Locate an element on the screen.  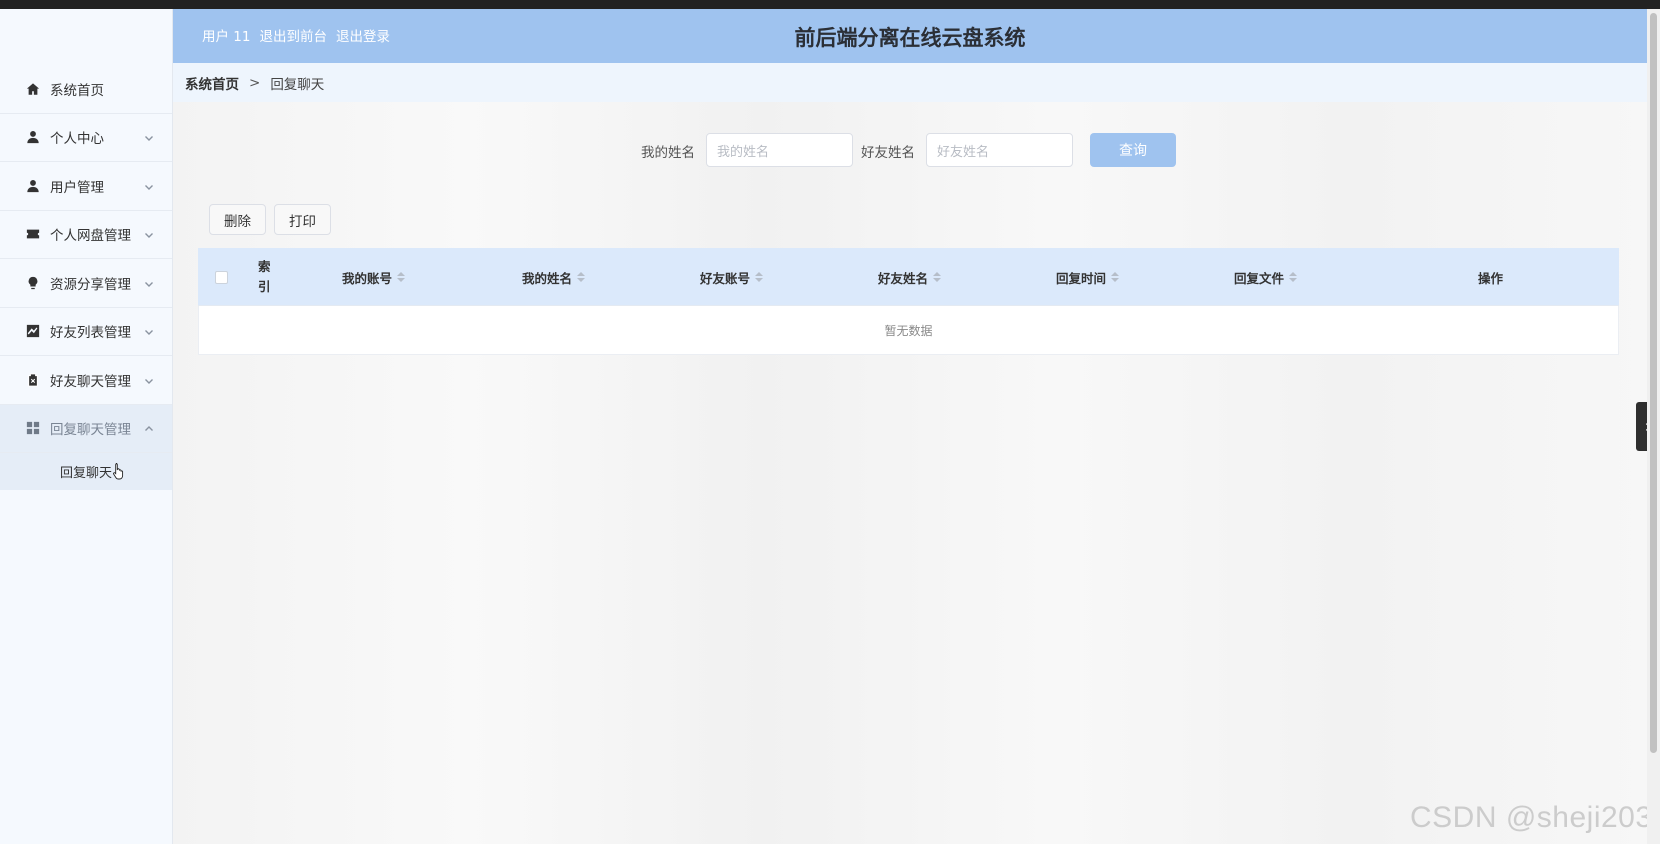
col-my-name: 我的姓名 is located at coordinates (554, 277).